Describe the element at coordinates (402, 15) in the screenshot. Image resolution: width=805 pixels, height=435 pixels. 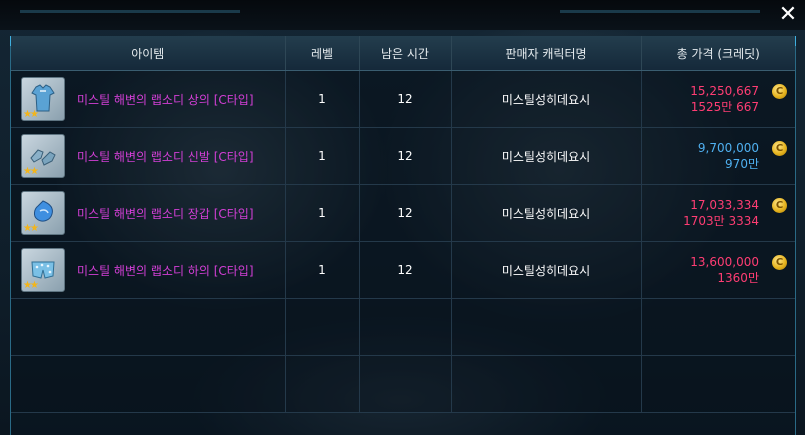
I see `window-top-frame: ✕` at that location.